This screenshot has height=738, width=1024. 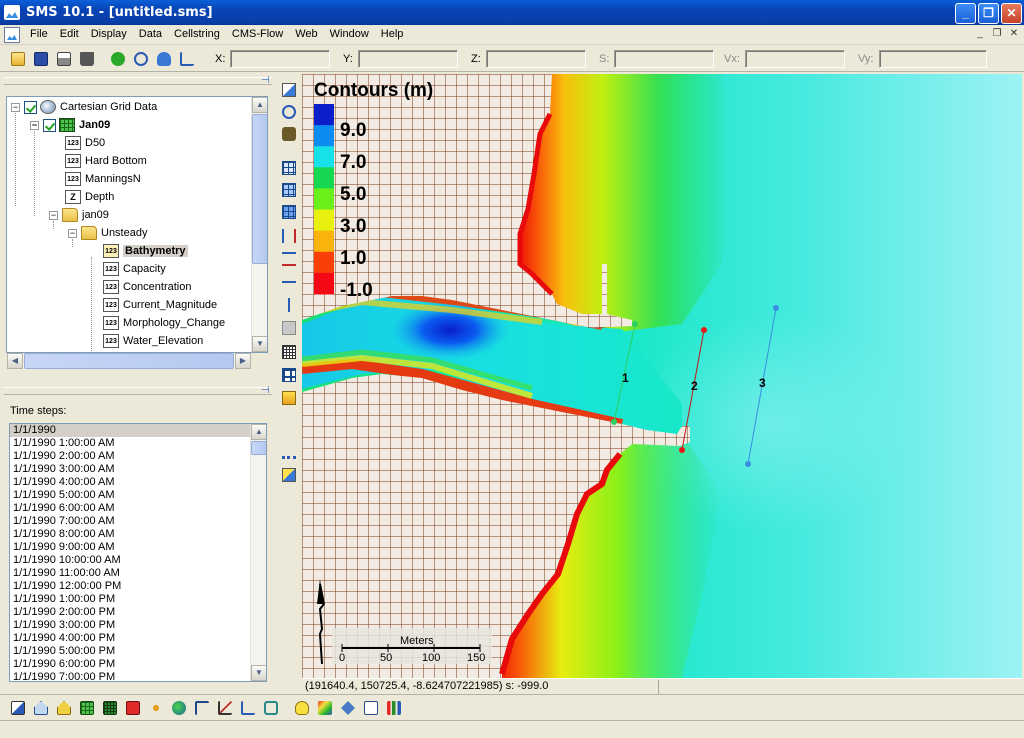 I want to click on document-icon, so click(x=12, y=35).